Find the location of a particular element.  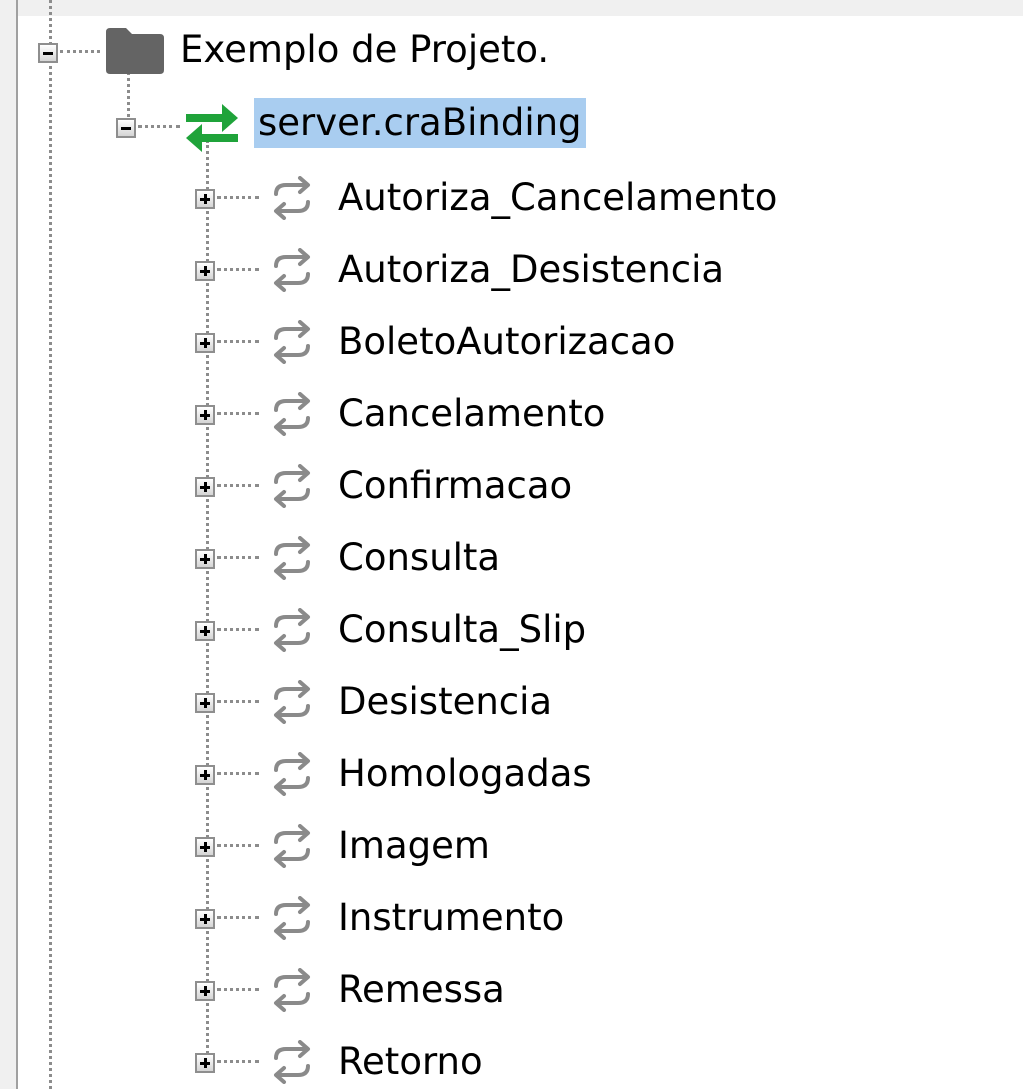

tree-node-label-root: Exemplo de Projeto. is located at coordinates (364, 50).